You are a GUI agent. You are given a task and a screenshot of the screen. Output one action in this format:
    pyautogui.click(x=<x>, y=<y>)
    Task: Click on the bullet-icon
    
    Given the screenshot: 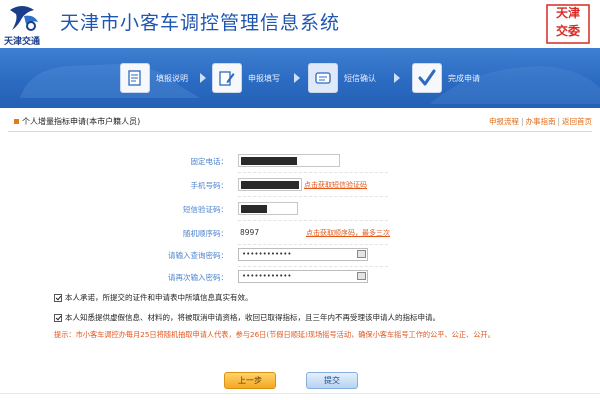 What is the action you would take?
    pyautogui.click(x=16, y=121)
    